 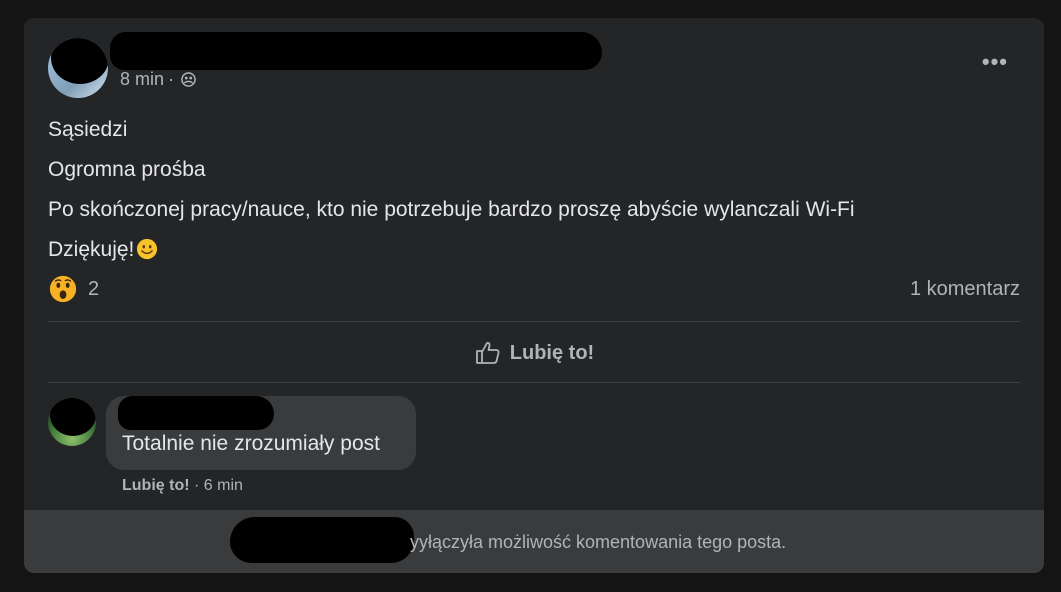 I want to click on commenter-avatar, so click(x=72, y=422).